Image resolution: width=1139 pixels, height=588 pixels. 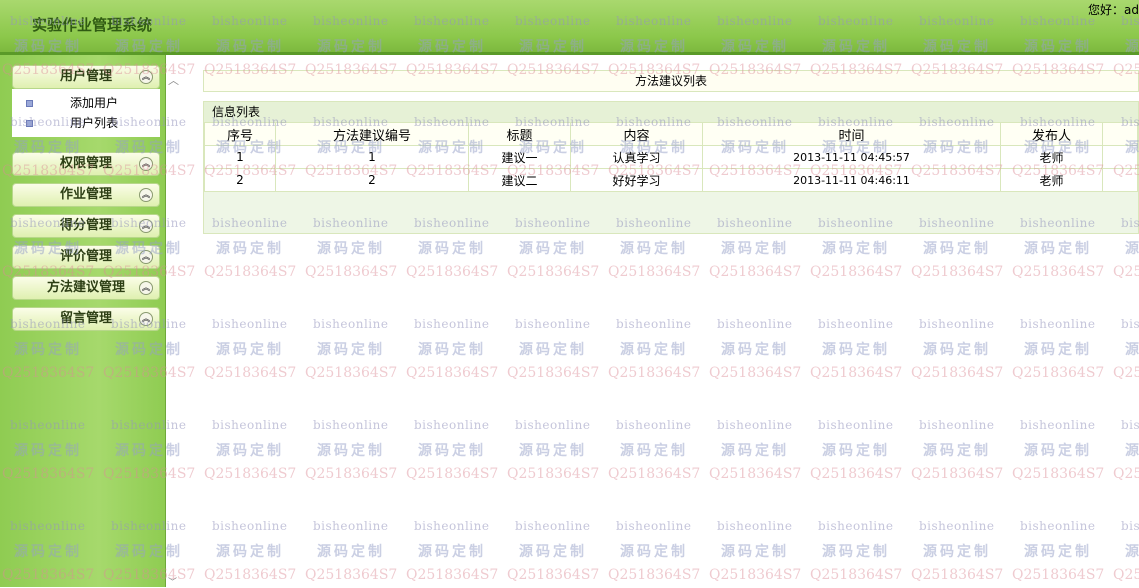 What do you see at coordinates (86, 226) in the screenshot?
I see `menu-head-score-management: 得分管理 ︽` at bounding box center [86, 226].